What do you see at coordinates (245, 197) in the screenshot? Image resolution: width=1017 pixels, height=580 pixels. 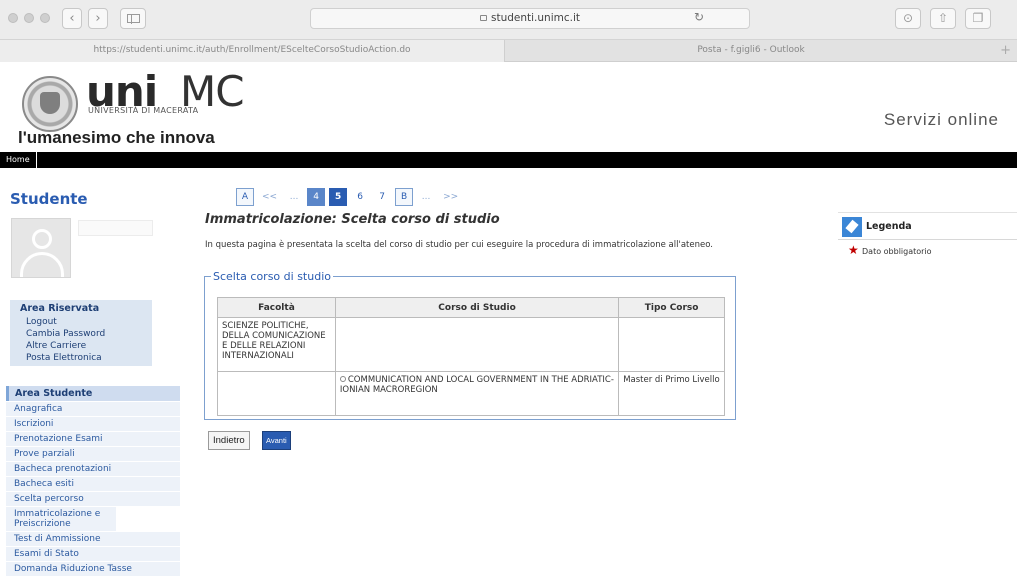 I see `pager-step-a: A` at bounding box center [245, 197].